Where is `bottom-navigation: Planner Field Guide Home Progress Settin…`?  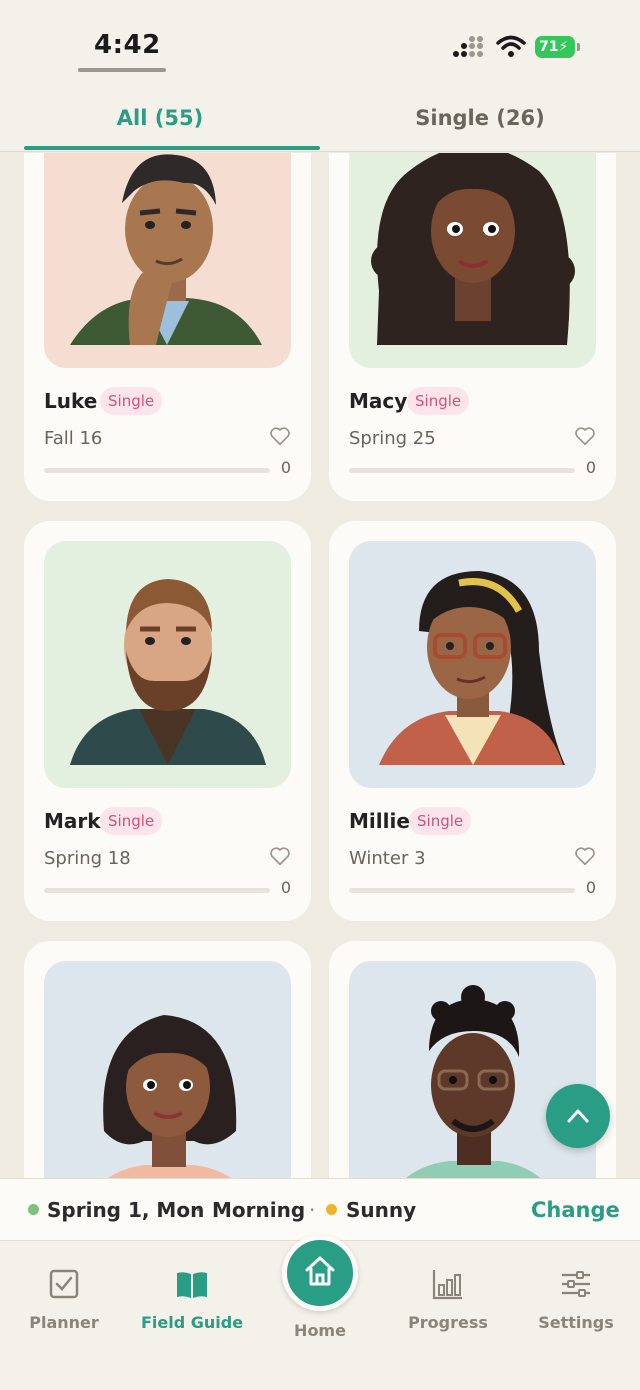 bottom-navigation: Planner Field Guide Home Progress Settin… is located at coordinates (320, 1312).